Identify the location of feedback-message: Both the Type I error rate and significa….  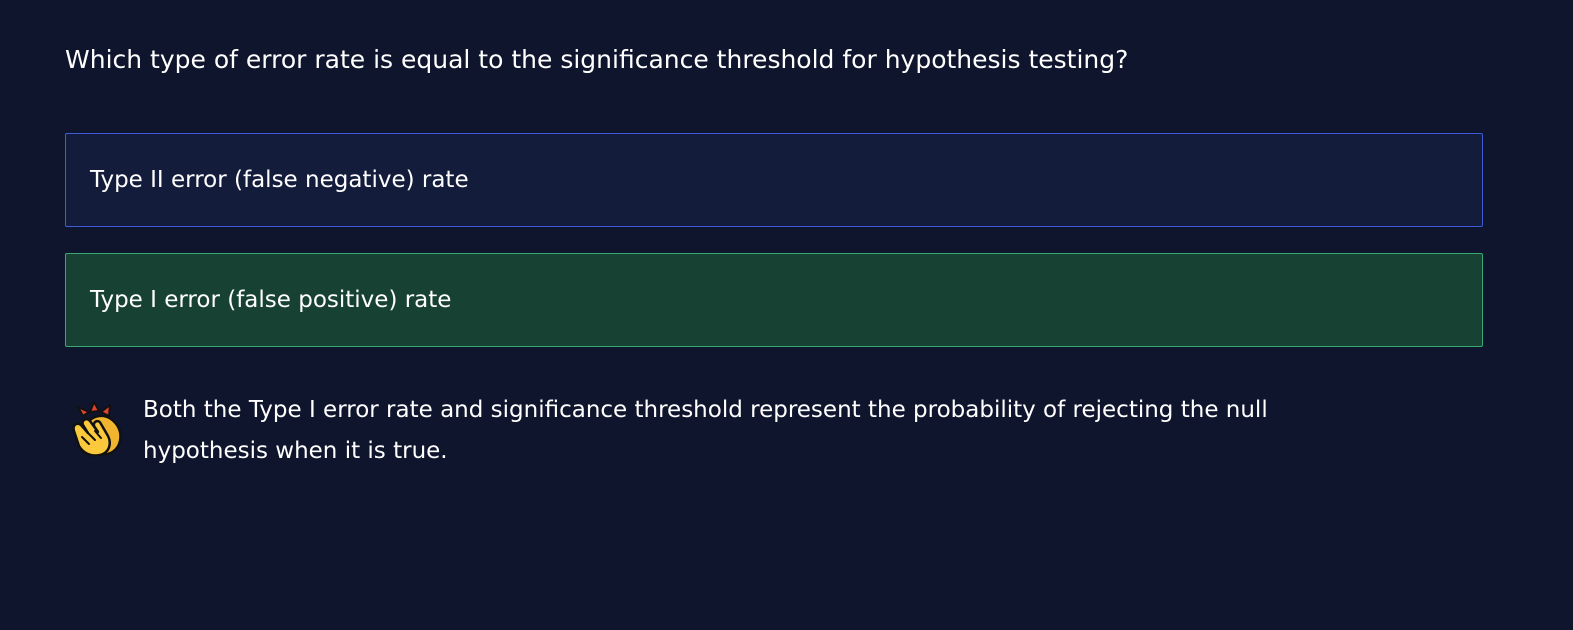
(698, 431).